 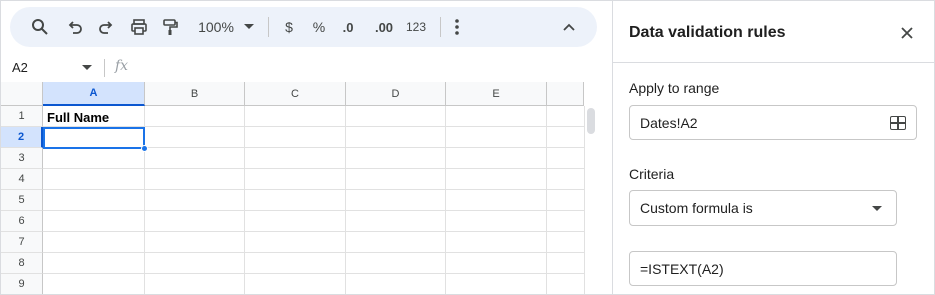 I want to click on scrollbar-thumb, so click(x=591, y=121).